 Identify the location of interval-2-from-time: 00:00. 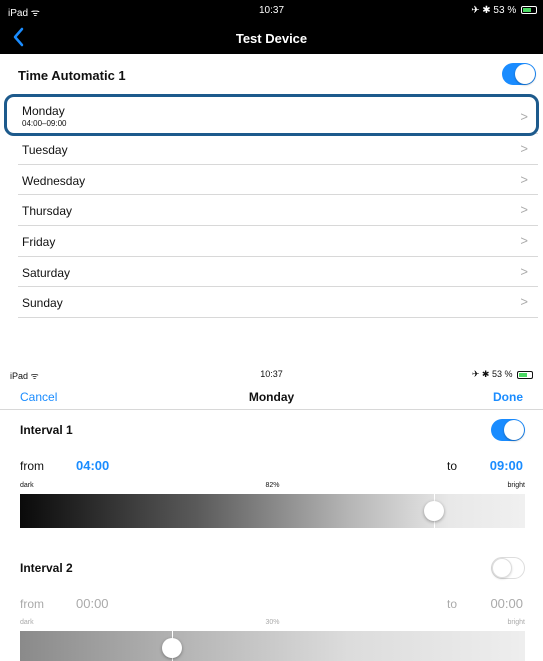
(92, 603).